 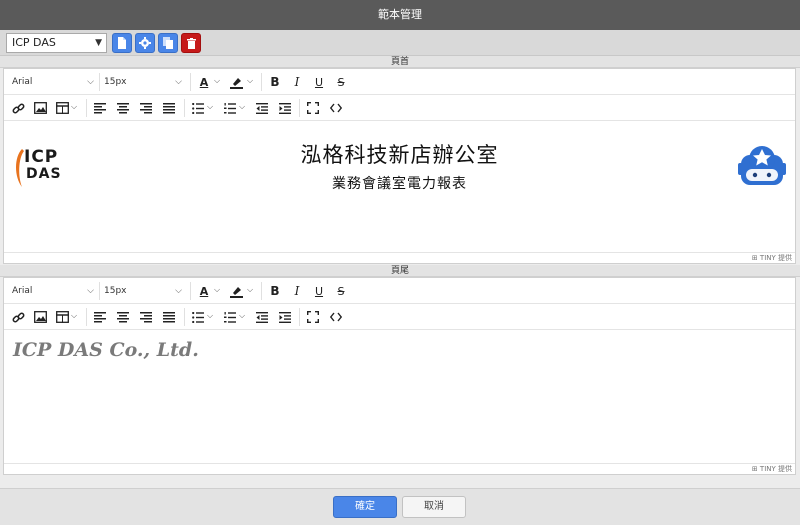 What do you see at coordinates (400, 271) in the screenshot?
I see `footer-section-label: 頁尾` at bounding box center [400, 271].